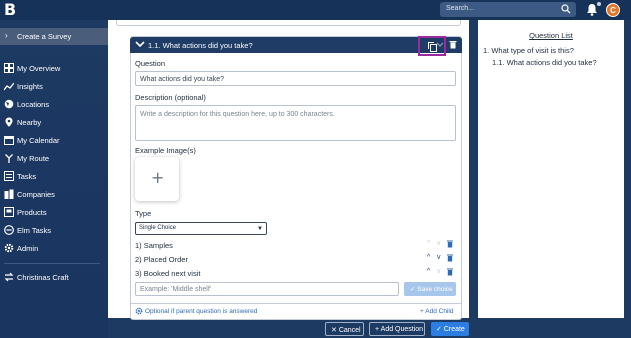 The width and height of the screenshot is (631, 338). I want to click on swap-icon, so click(9, 277).